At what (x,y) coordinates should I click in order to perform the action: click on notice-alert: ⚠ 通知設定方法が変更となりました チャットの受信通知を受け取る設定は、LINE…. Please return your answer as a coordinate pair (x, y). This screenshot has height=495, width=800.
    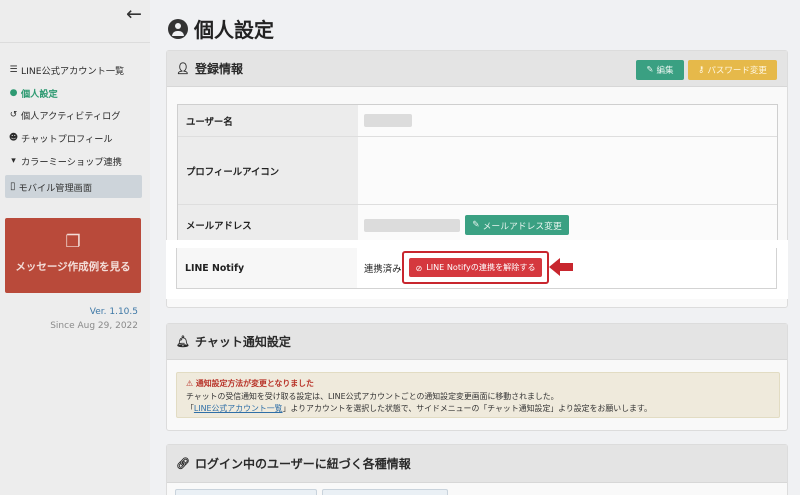
    Looking at the image, I should click on (478, 395).